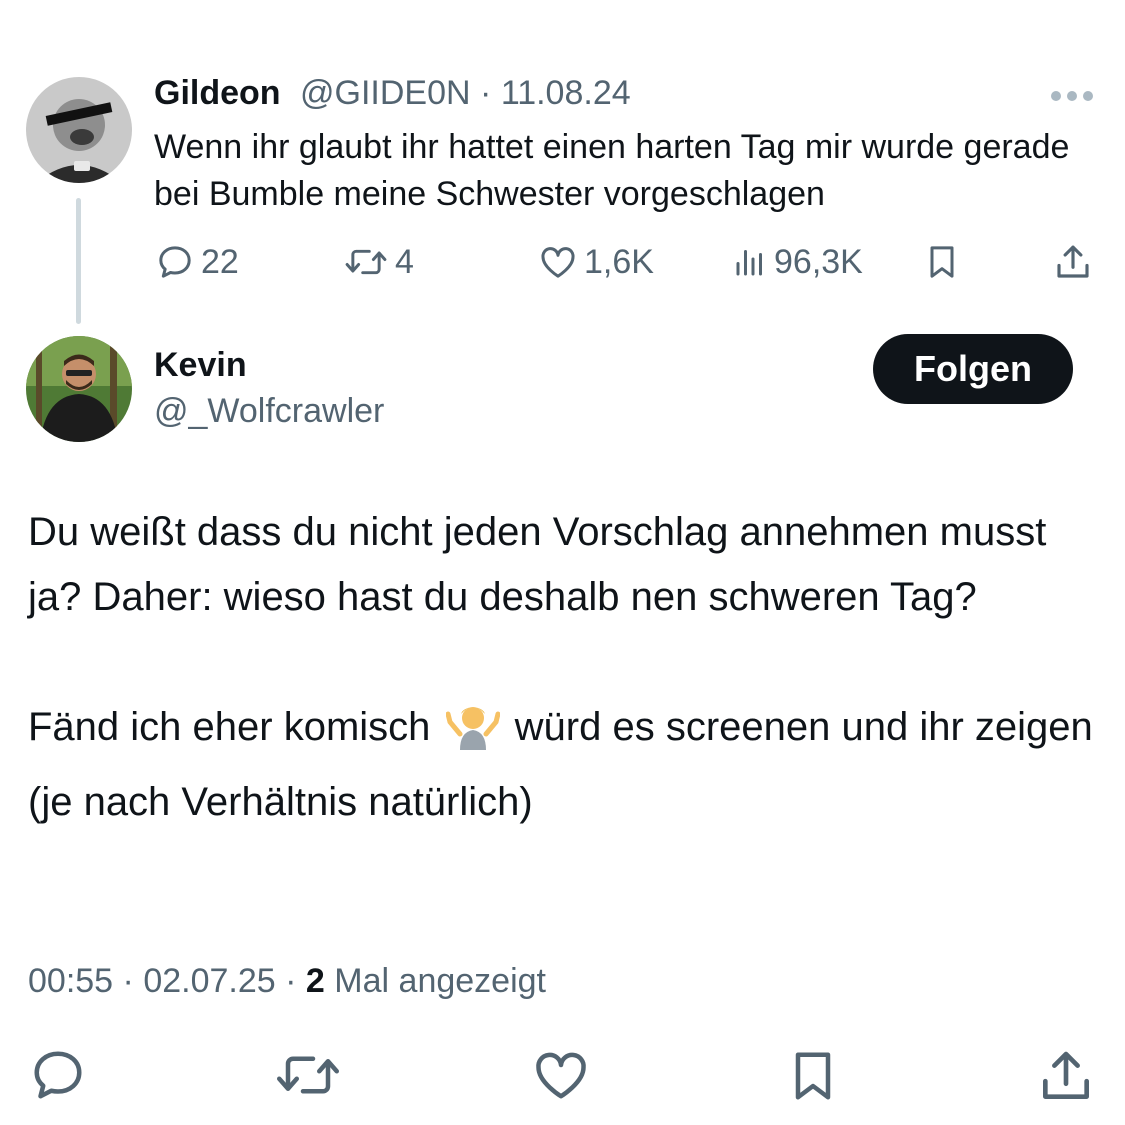 Image resolution: width=1125 pixels, height=1125 pixels. What do you see at coordinates (220, 261) in the screenshot?
I see `quoted-reply-count: 22` at bounding box center [220, 261].